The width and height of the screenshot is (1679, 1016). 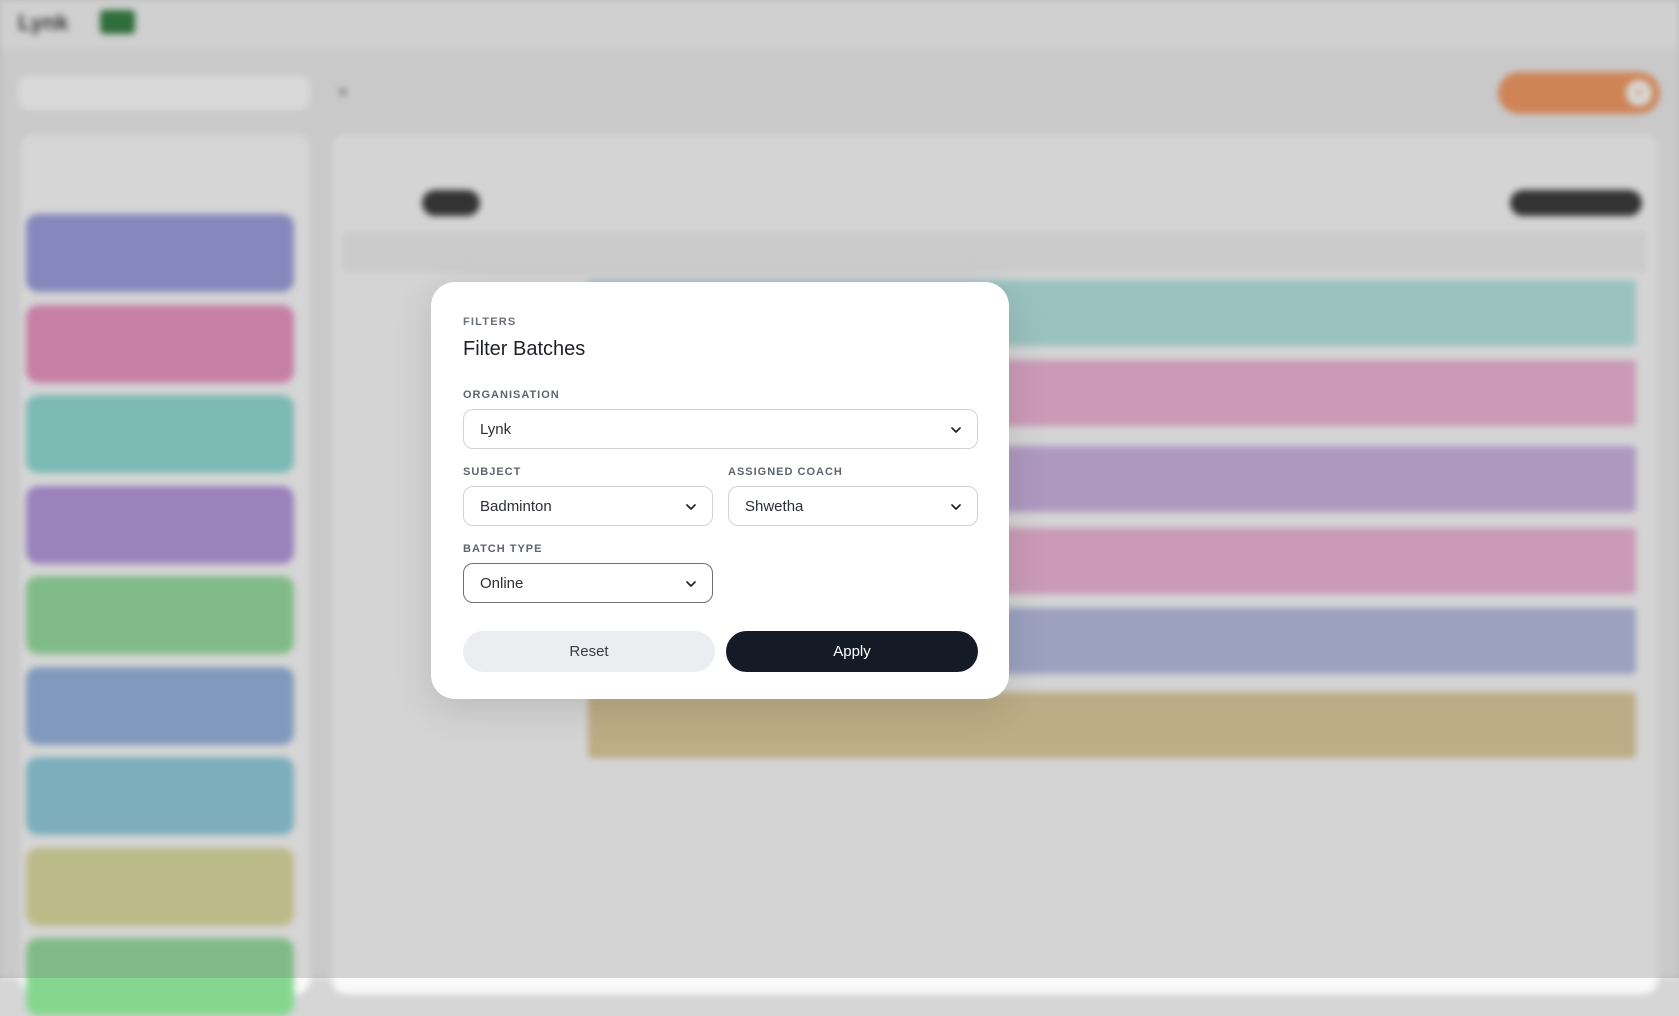 I want to click on subject-select: Badminton, so click(x=588, y=506).